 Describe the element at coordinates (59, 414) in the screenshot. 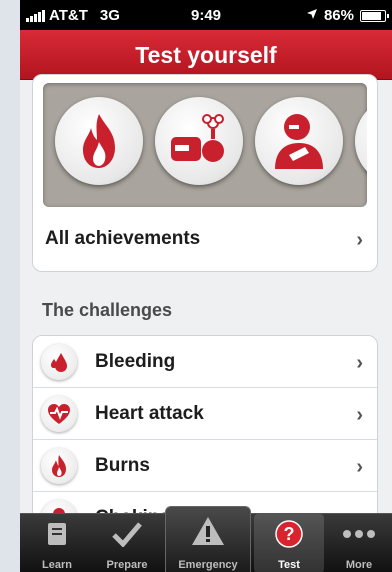

I see `heart-icon` at that location.